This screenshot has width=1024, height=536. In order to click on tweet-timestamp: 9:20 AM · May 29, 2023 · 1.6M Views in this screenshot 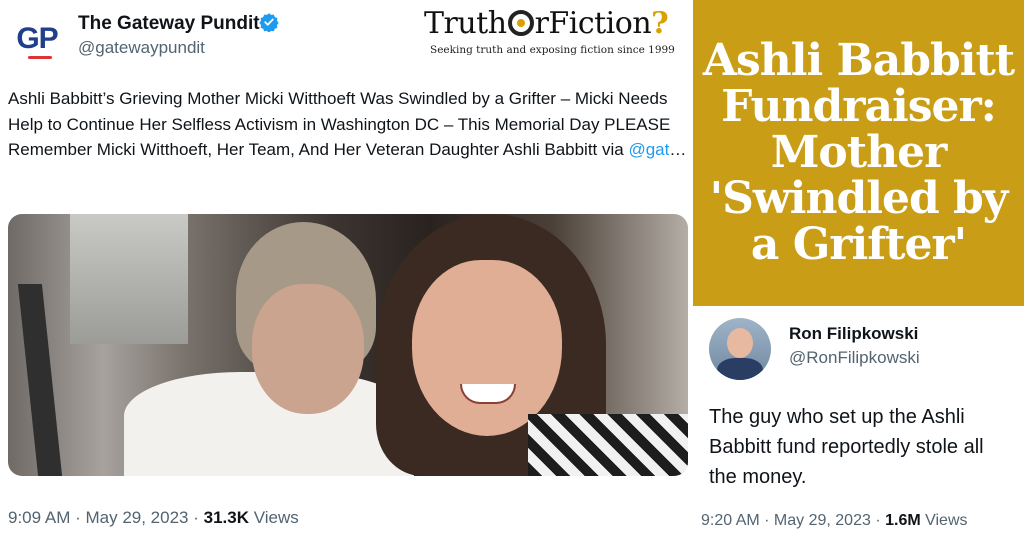, I will do `click(834, 521)`.